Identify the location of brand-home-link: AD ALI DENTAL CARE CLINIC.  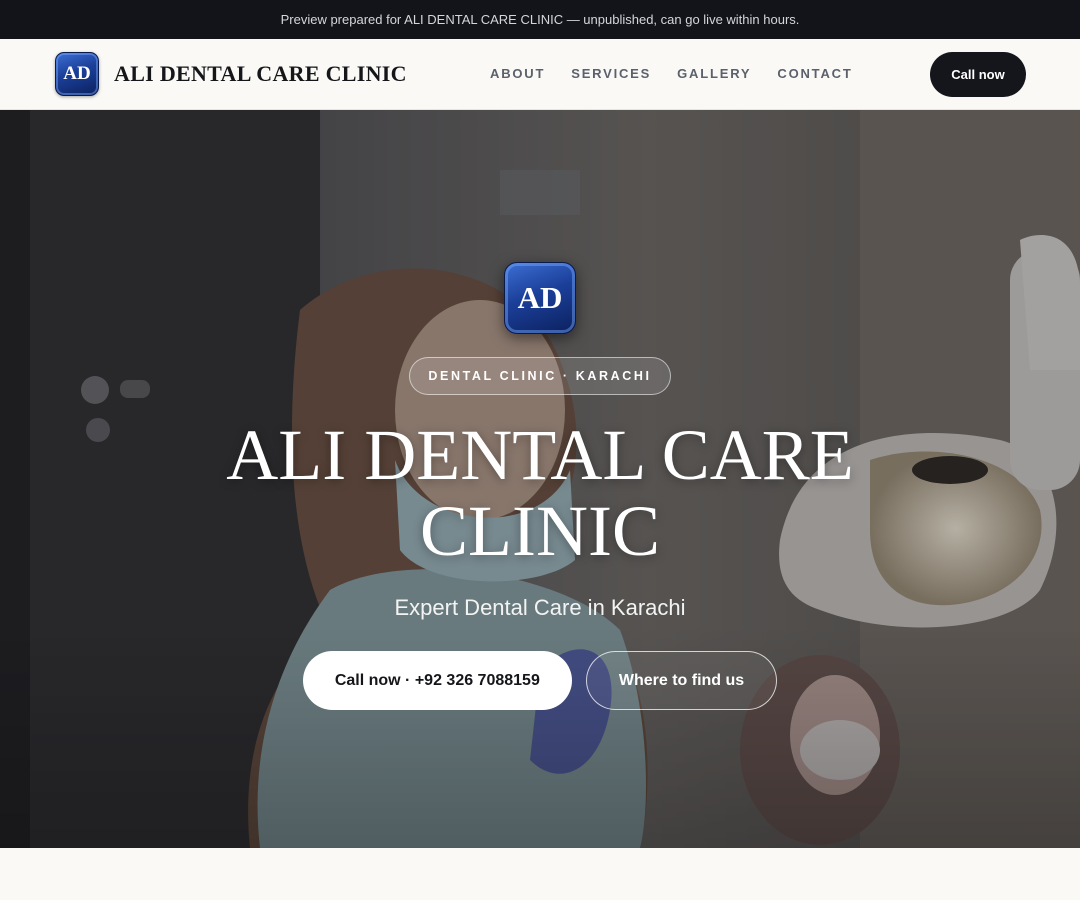
(231, 74).